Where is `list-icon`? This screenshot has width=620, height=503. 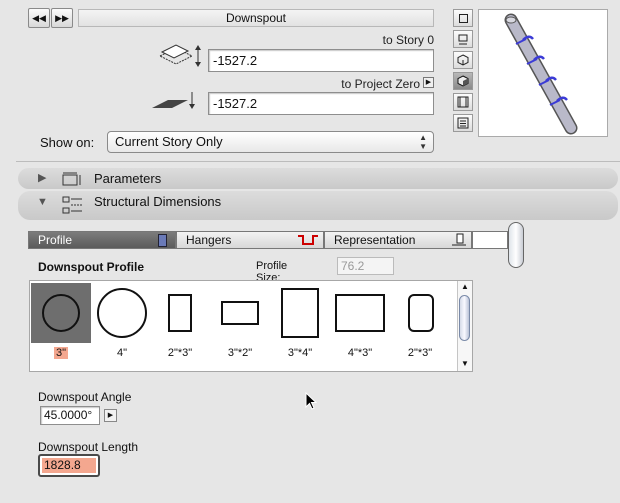
list-icon is located at coordinates (463, 123).